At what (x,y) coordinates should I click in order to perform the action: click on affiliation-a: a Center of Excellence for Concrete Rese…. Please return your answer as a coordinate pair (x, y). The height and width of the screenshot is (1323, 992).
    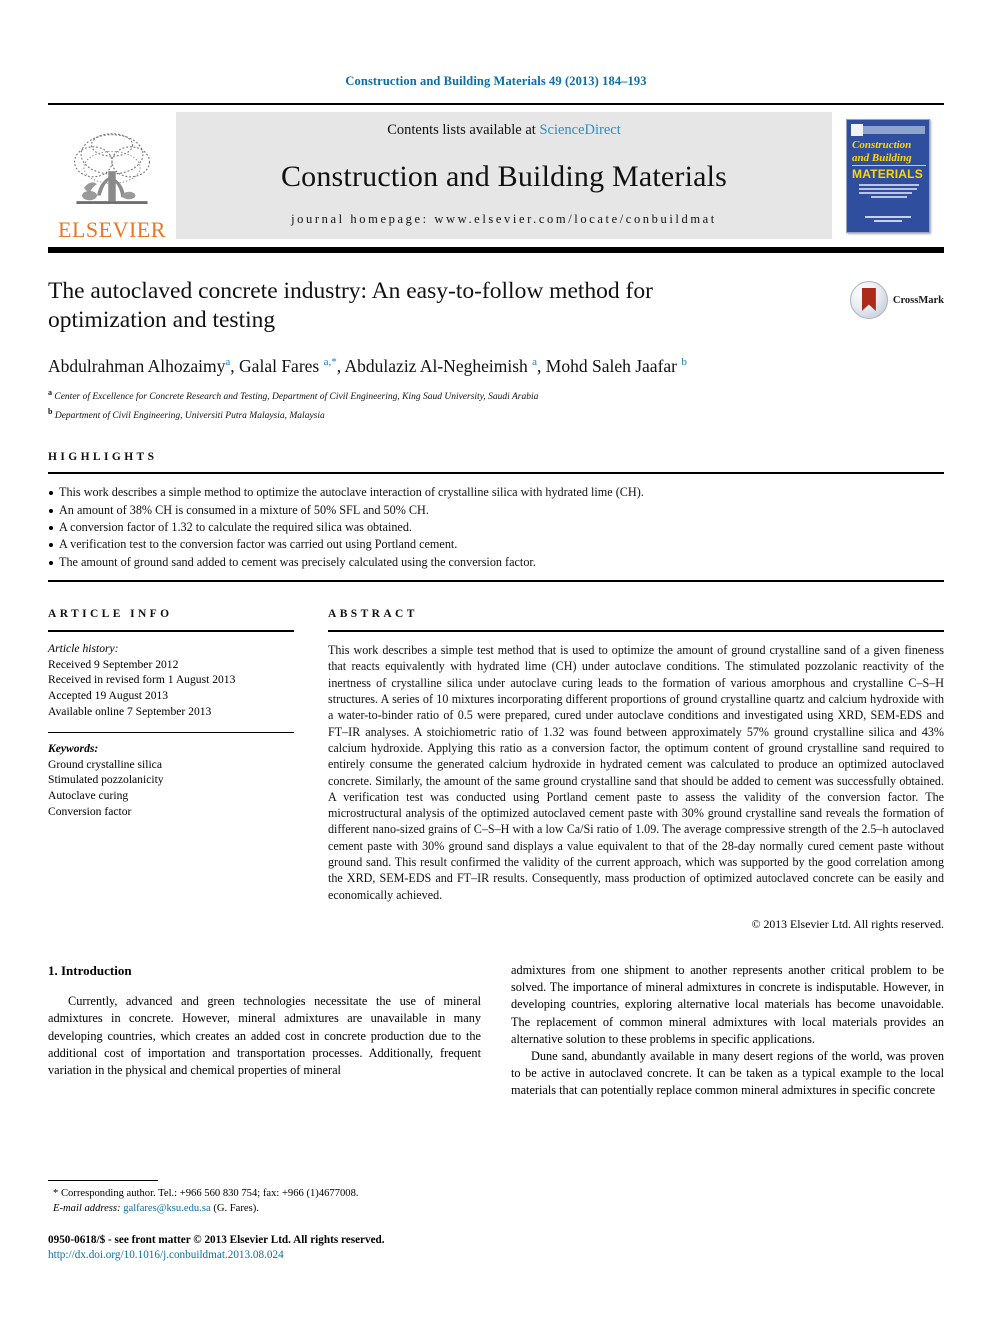
    Looking at the image, I should click on (293, 394).